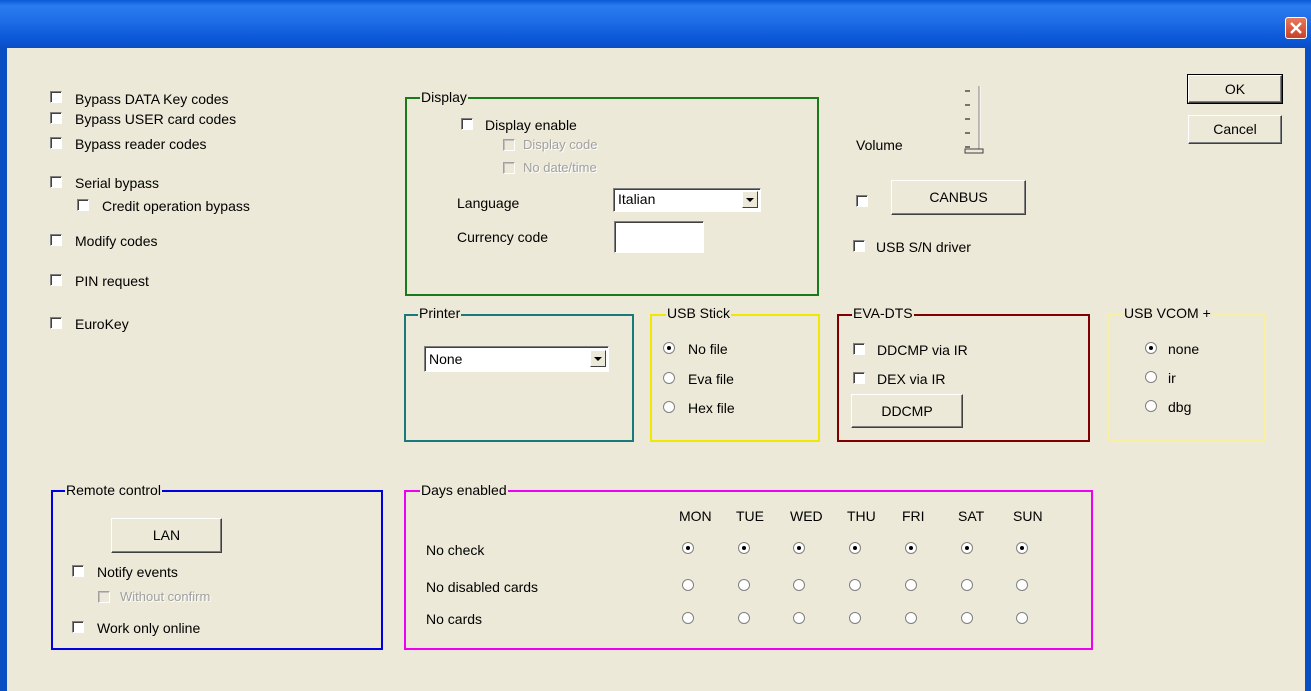 This screenshot has width=1311, height=691. What do you see at coordinates (1151, 348) in the screenshot?
I see `usb-vcom-none-radio` at bounding box center [1151, 348].